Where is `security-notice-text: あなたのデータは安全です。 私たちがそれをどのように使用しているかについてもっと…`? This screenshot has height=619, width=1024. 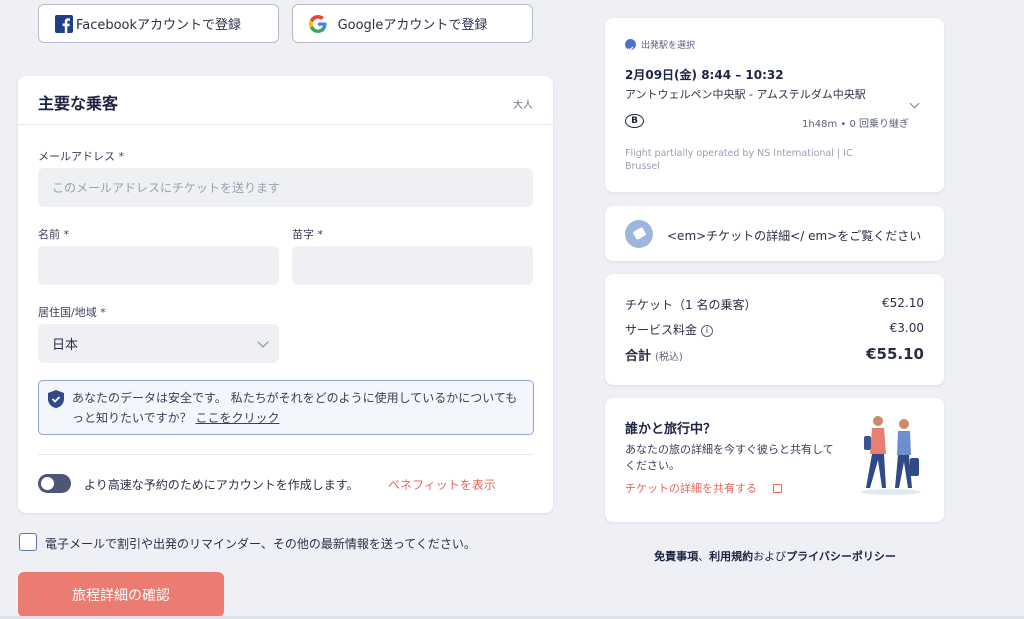
security-notice-text: あなたのデータは安全です。 私たちがそれをどのように使用しているかについてもっと… is located at coordinates (297, 408).